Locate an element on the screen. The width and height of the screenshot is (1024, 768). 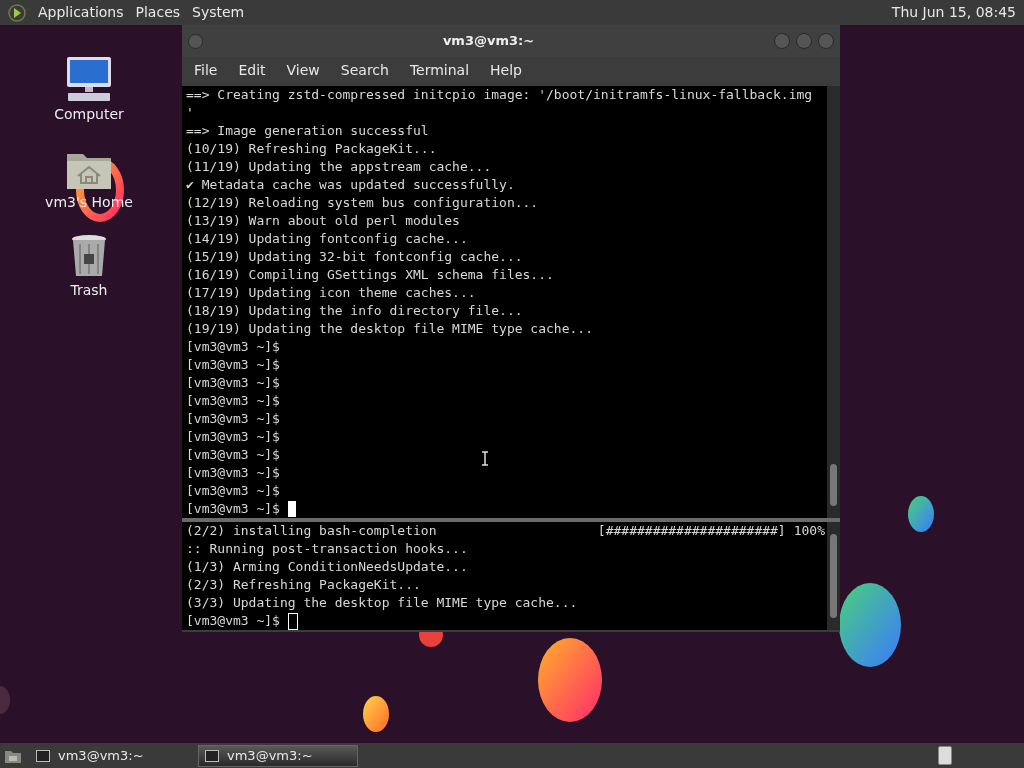
terminal-line: ==> Creating zstd-compressed initcpio image: '/boot/initramfs-linux-fallback.img is located at coordinates (499, 95).